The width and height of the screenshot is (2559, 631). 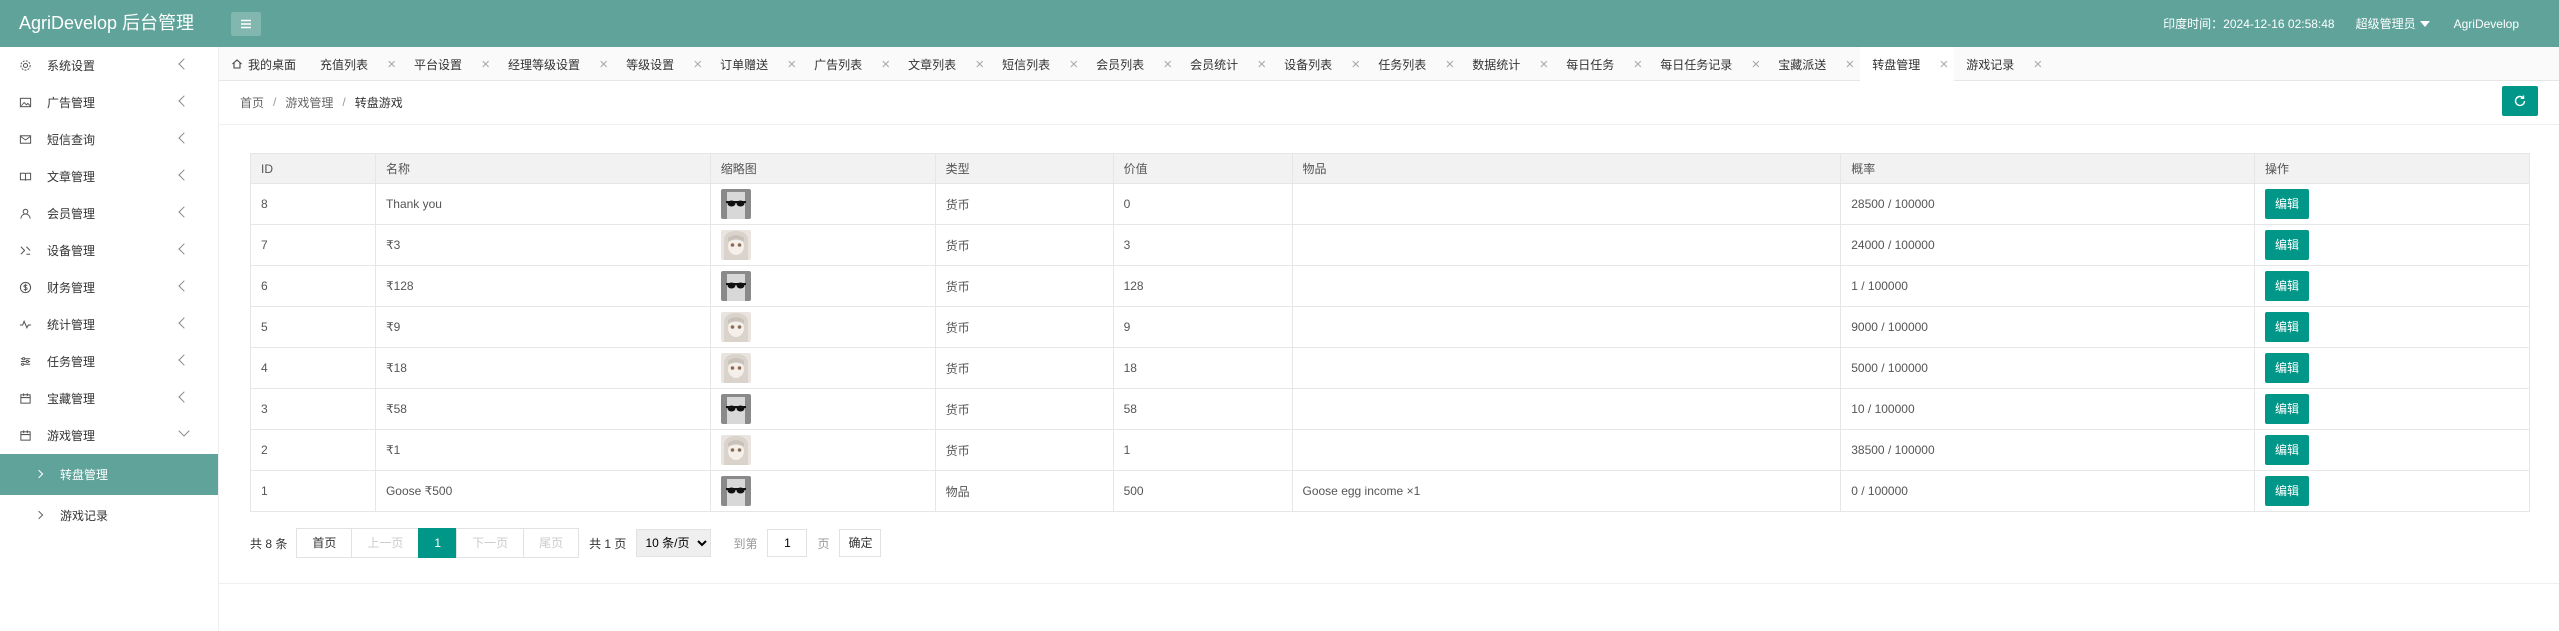 What do you see at coordinates (490, 543) in the screenshot?
I see `pager-next-button: 下一页` at bounding box center [490, 543].